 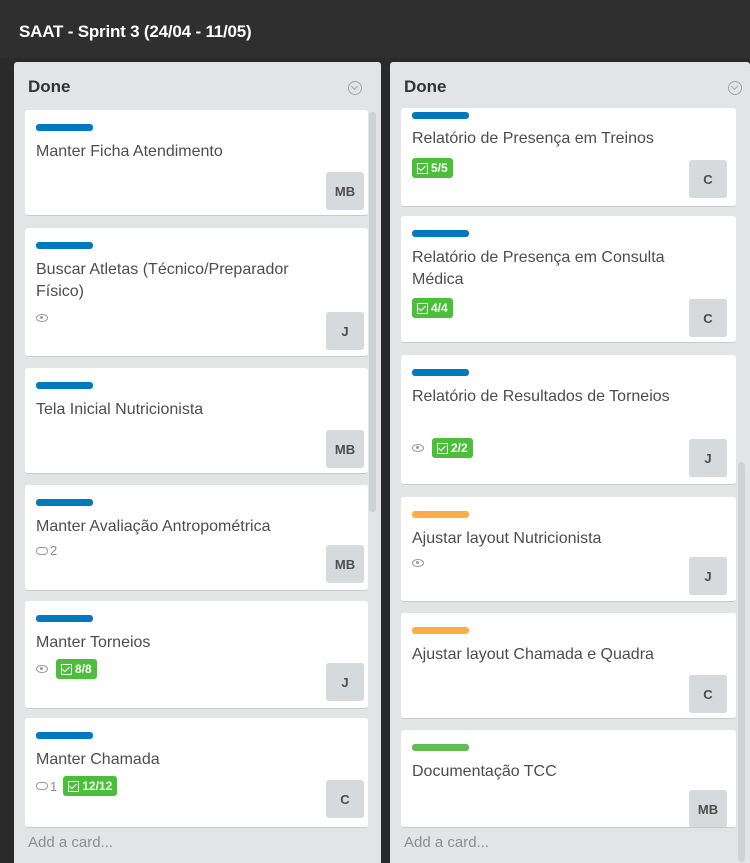 I want to click on comment-count: 2, so click(x=54, y=550).